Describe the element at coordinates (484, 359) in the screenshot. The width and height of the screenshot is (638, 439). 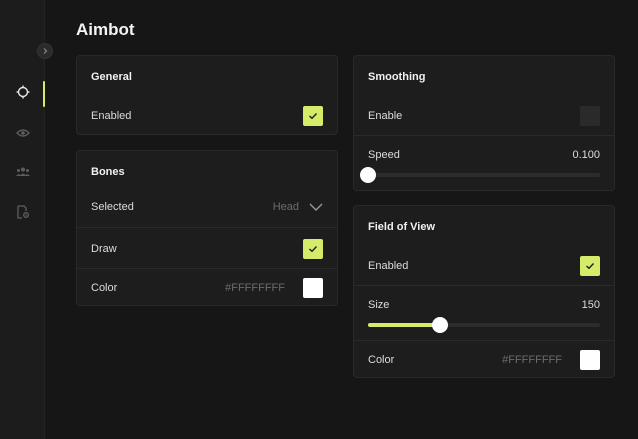
I see `fov-color-row: Color #FFFFFFFF` at that location.